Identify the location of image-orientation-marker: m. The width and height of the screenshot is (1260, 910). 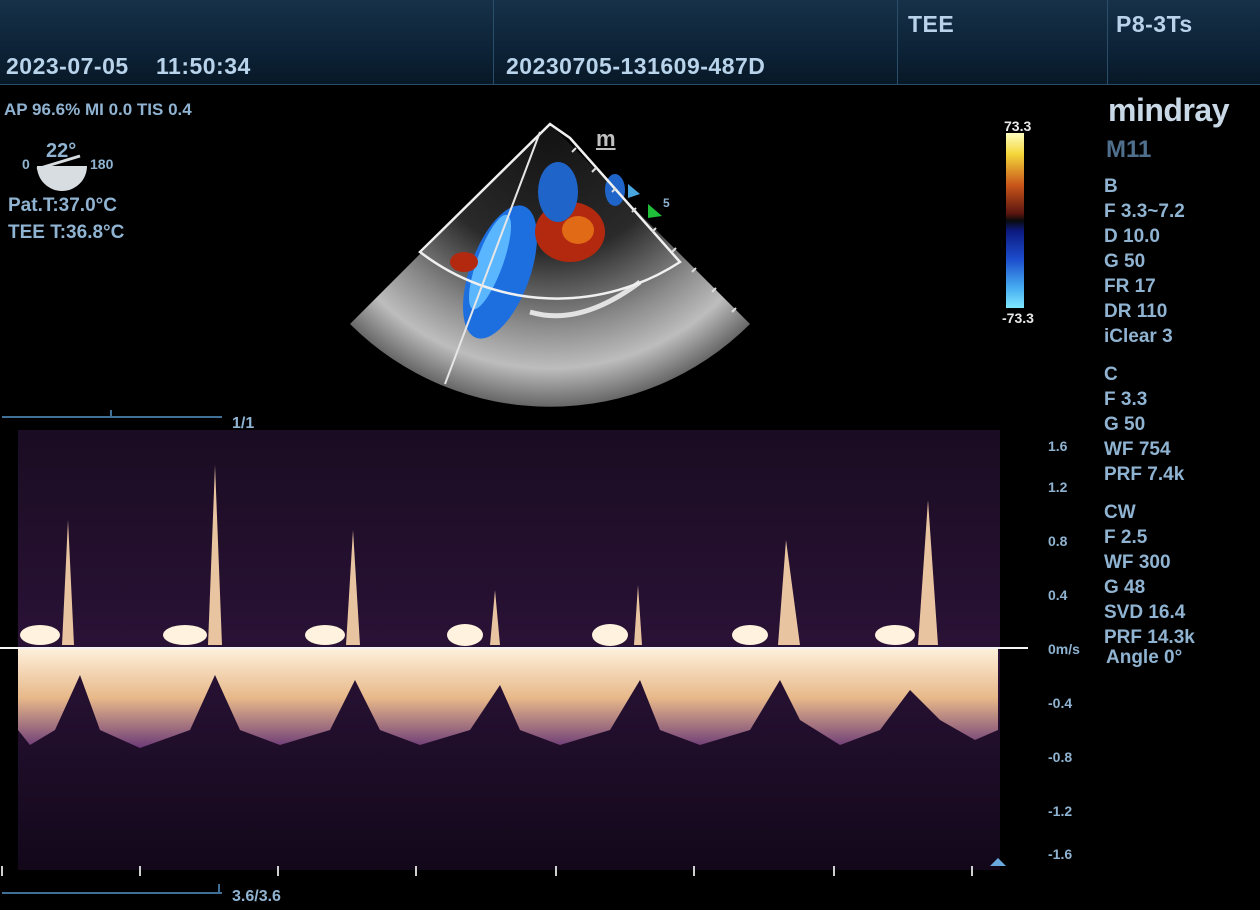
(606, 138).